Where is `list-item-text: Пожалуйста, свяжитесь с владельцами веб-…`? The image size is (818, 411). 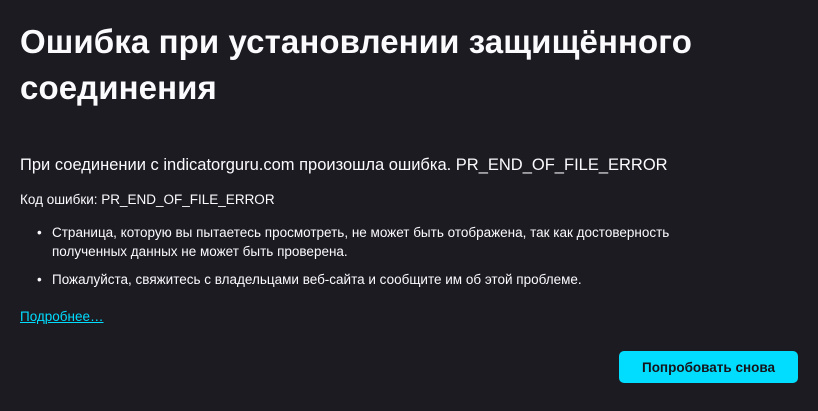
list-item-text: Пожалуйста, свяжитесь с владельцами веб-… is located at coordinates (317, 279).